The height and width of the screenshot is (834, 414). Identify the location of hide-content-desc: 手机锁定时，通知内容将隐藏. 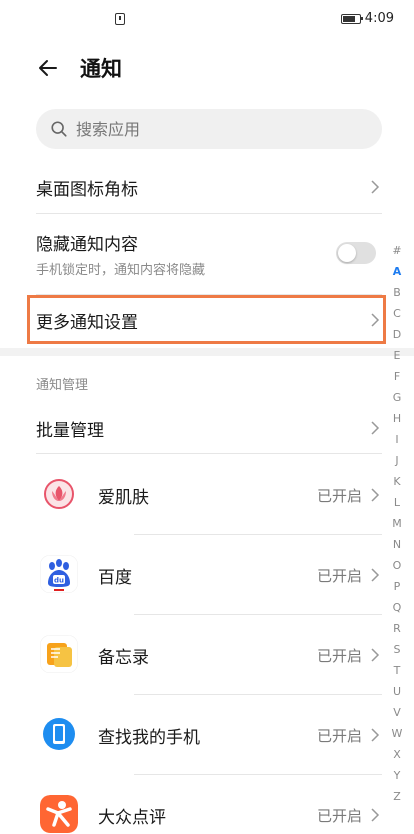
(121, 270).